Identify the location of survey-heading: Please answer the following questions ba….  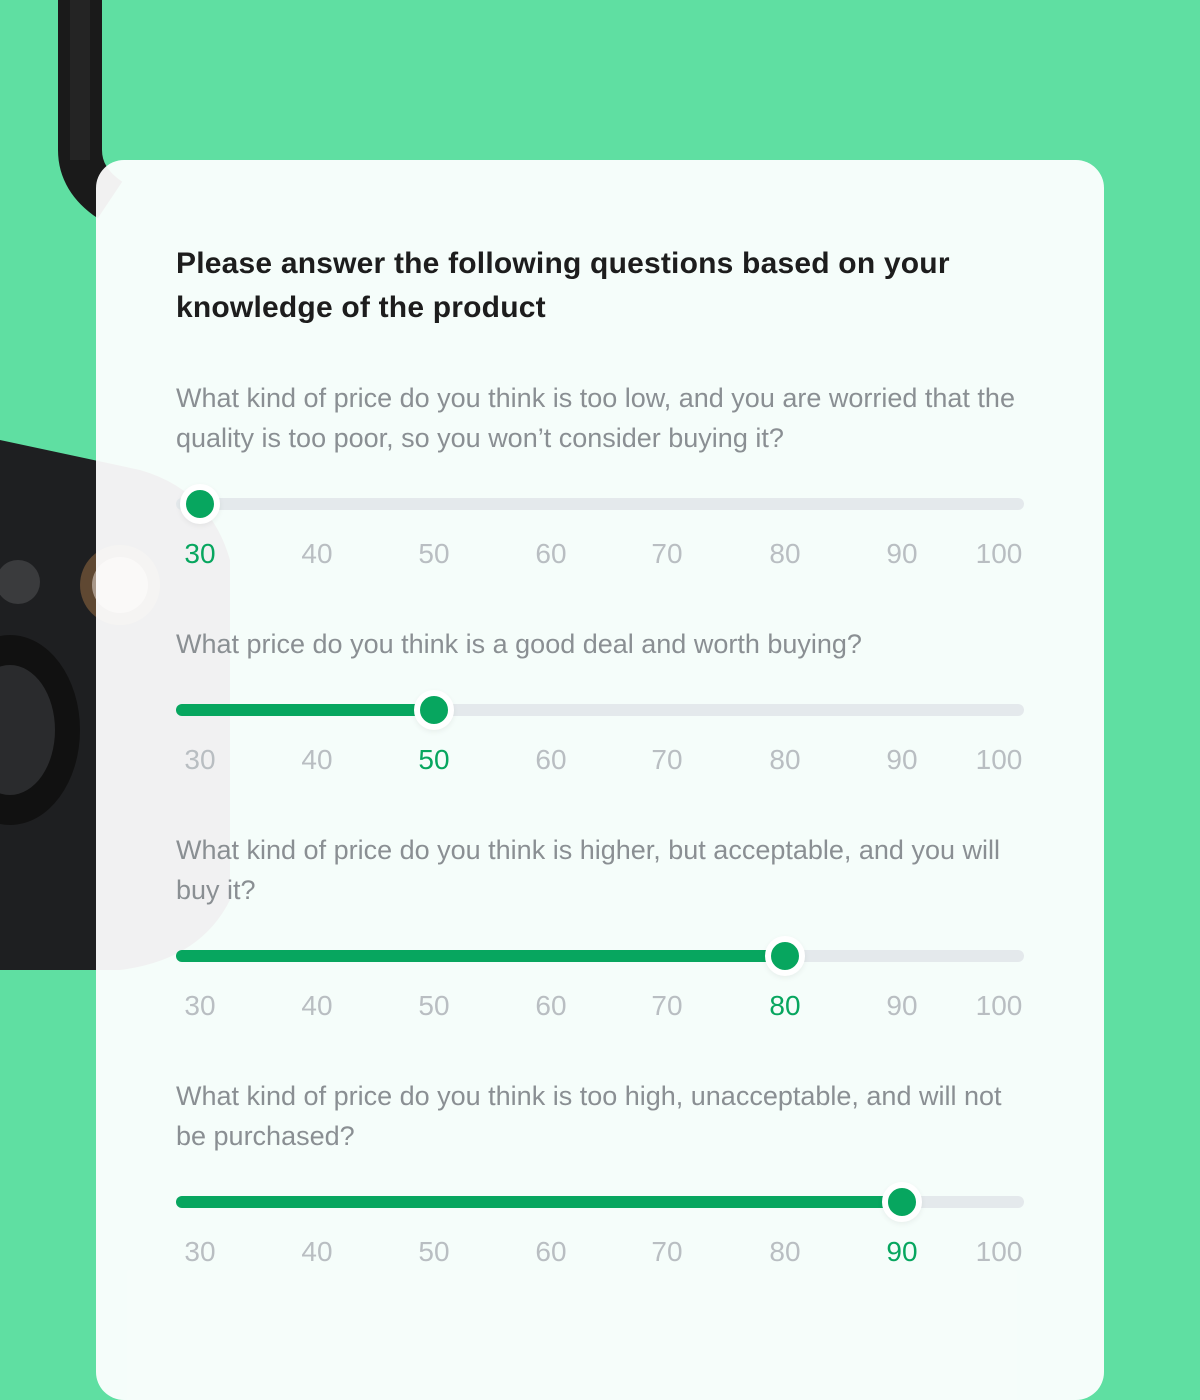
(563, 285).